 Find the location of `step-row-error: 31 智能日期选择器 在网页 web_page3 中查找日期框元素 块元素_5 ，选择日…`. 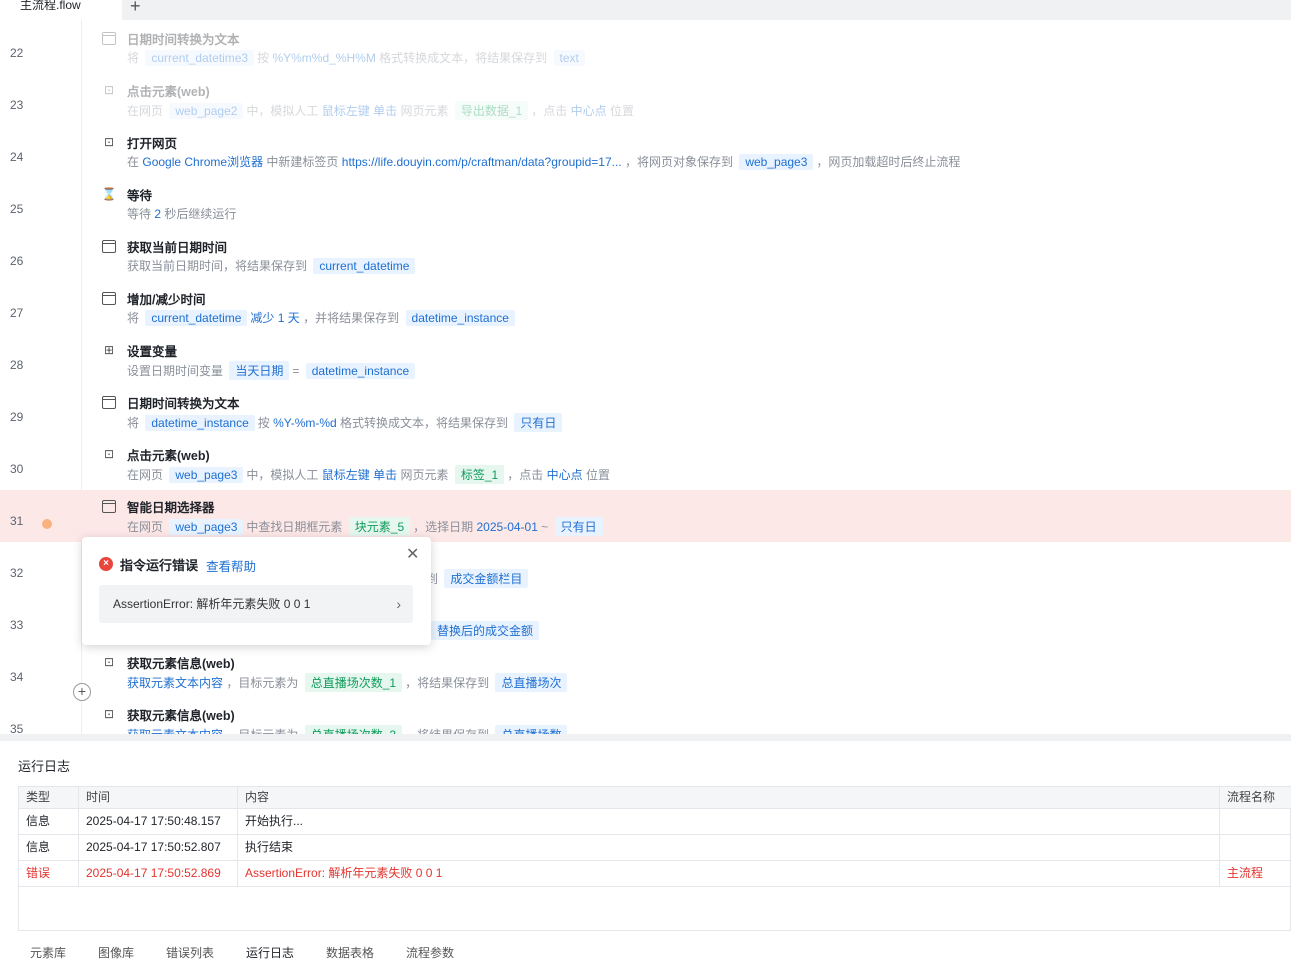

step-row-error: 31 智能日期选择器 在网页 web_page3 中查找日期框元素 块元素_5 ，选择日… is located at coordinates (645, 516).